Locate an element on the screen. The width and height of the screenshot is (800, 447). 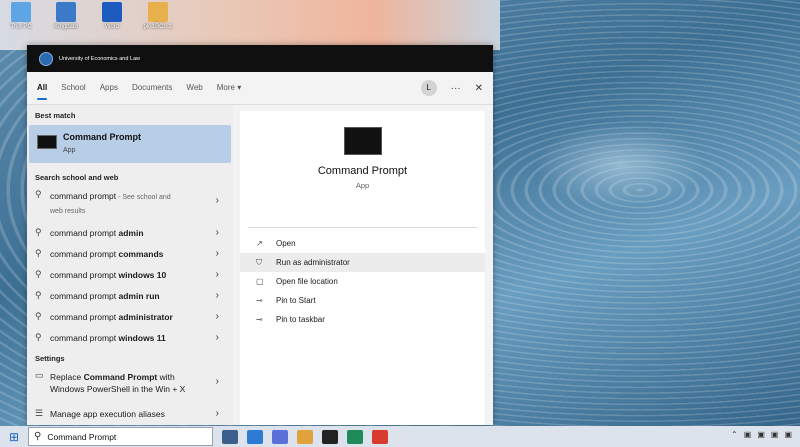
notion-icon is located at coordinates (330, 436).